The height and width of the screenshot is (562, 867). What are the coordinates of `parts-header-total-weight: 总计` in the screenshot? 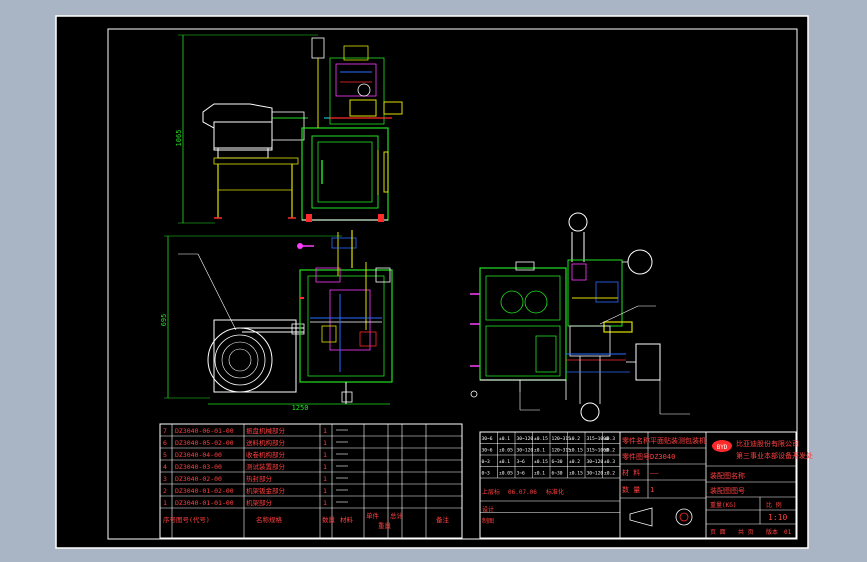 It's located at (397, 515).